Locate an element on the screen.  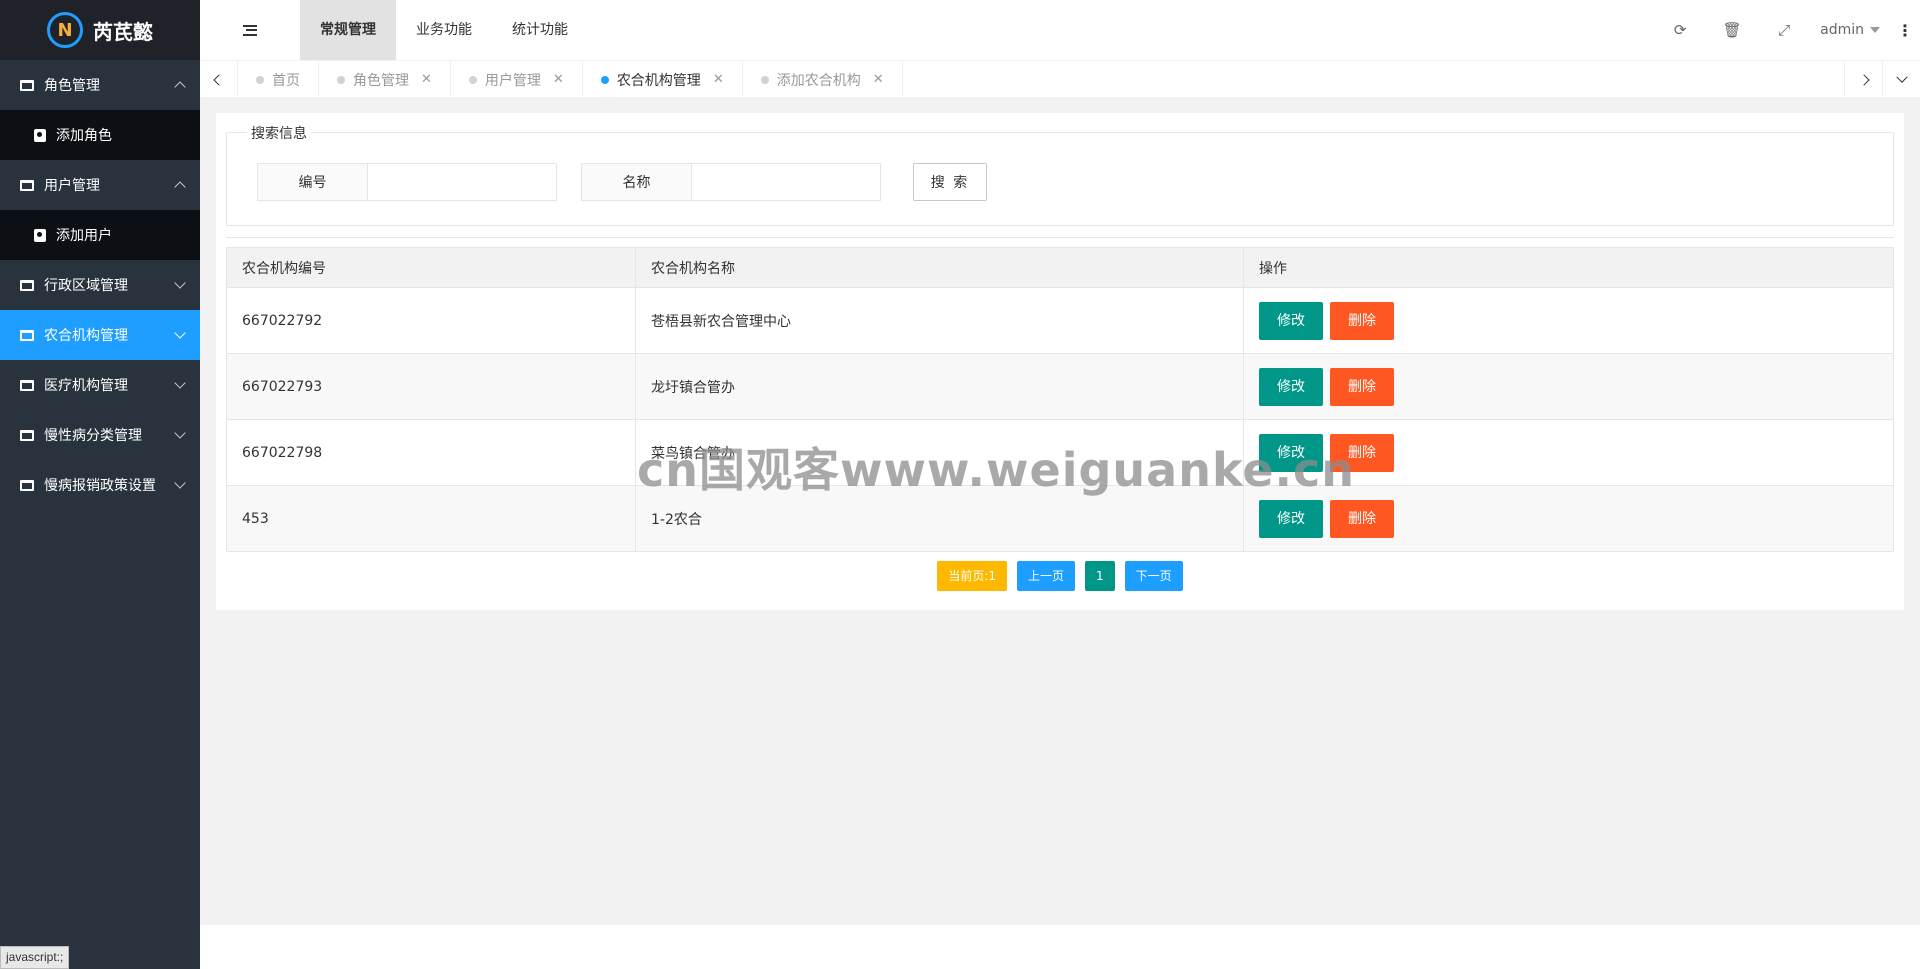
page-tabs: 首页 角色管理 ✕ 用户管理 ✕ 农合机构管理 ✕ 添加农合机构 ✕ is located at coordinates (1060, 79).